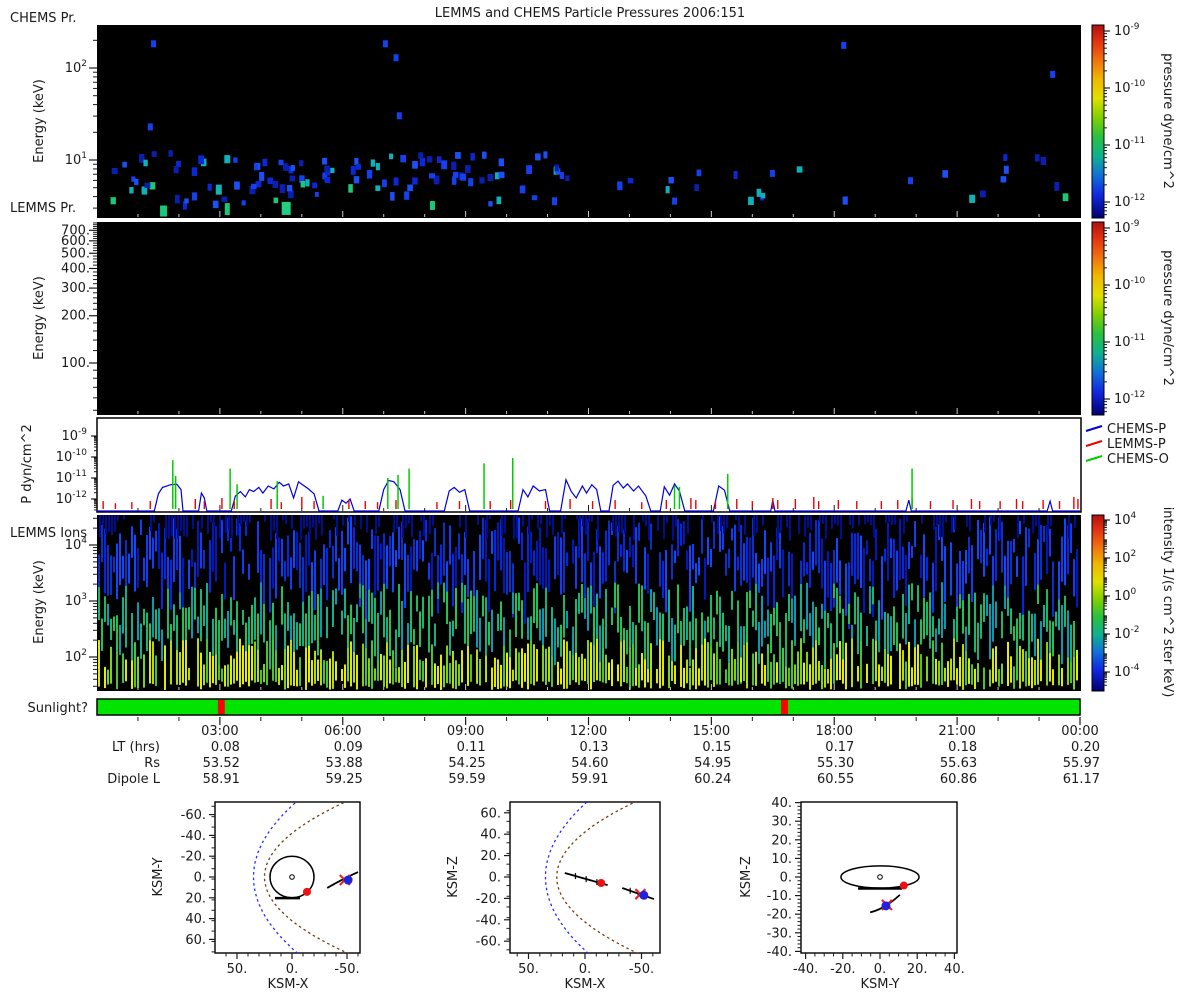 The image size is (1200, 1000). Describe the element at coordinates (879, 984) in the screenshot. I see `orbit-yz-xlabel: KSM-Y` at that location.